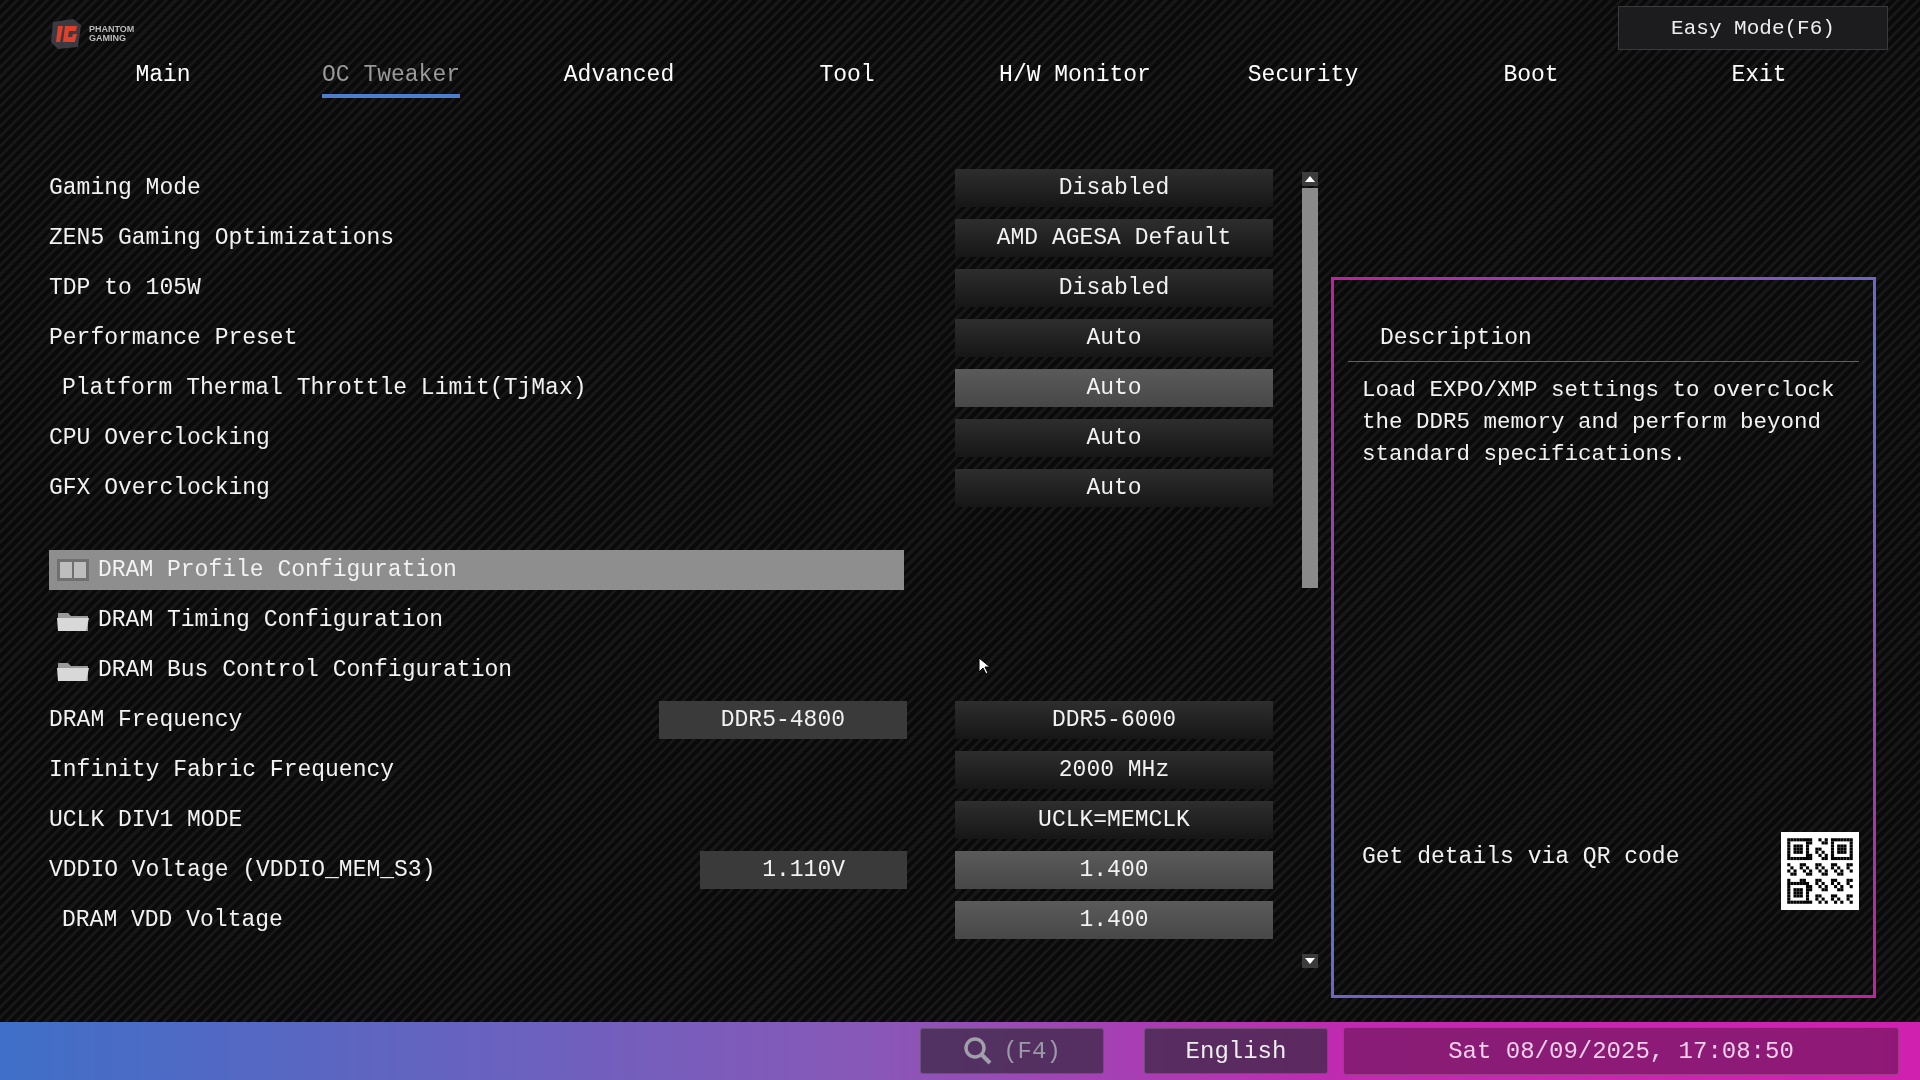  Describe the element at coordinates (112, 34) in the screenshot. I see `brand-name: PHANTOM GAMING` at that location.